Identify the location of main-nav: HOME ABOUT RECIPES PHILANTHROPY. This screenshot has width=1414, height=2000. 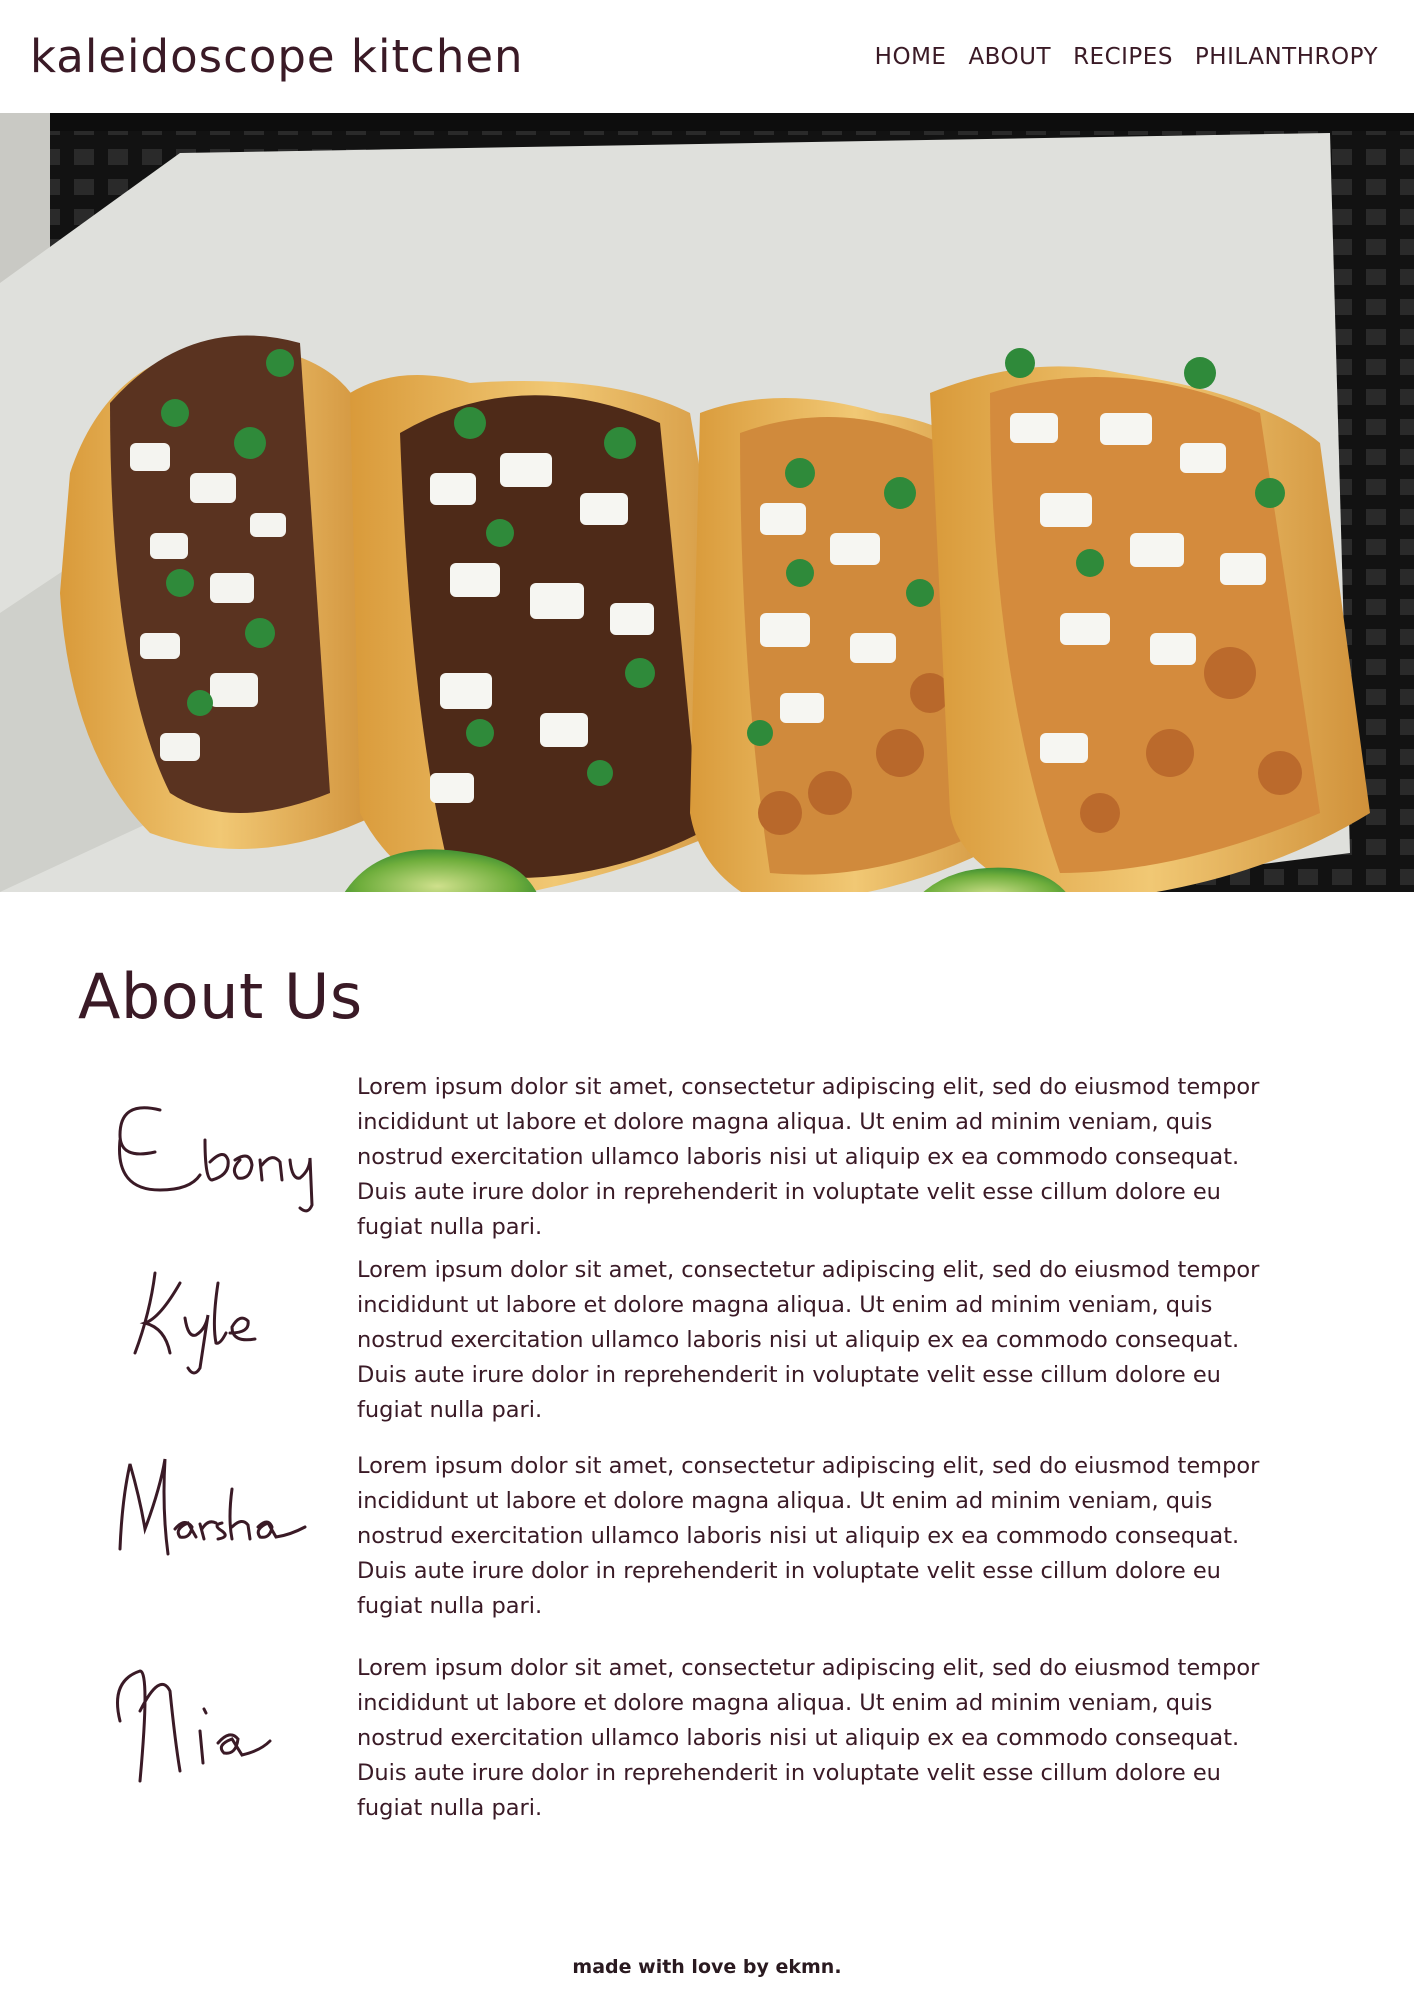
(1126, 57).